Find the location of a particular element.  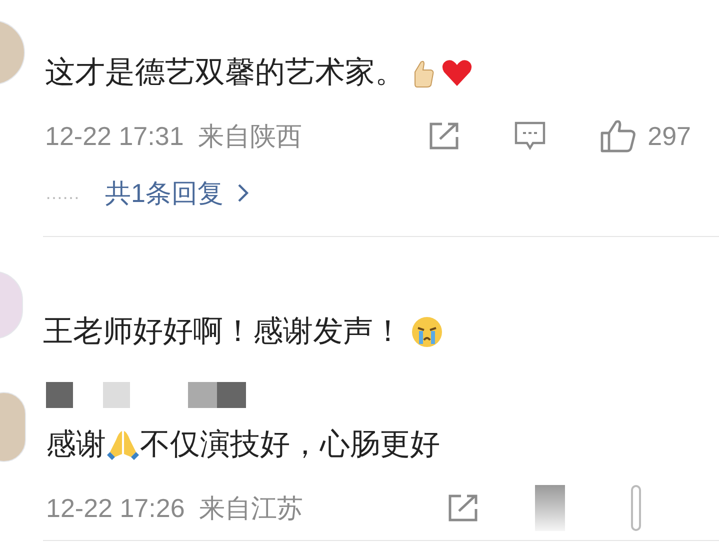

comment-text: 感谢 不仅演技好，心肠更好 is located at coordinates (243, 445).